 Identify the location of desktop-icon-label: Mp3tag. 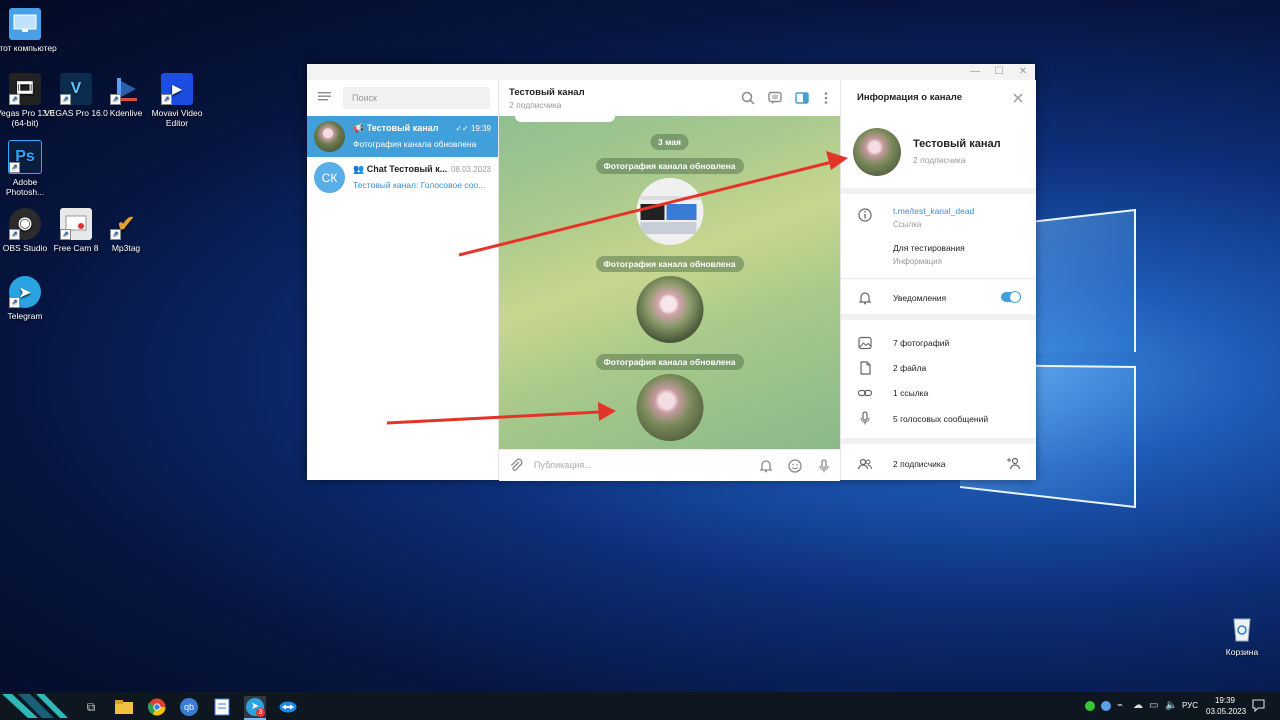
(126, 248).